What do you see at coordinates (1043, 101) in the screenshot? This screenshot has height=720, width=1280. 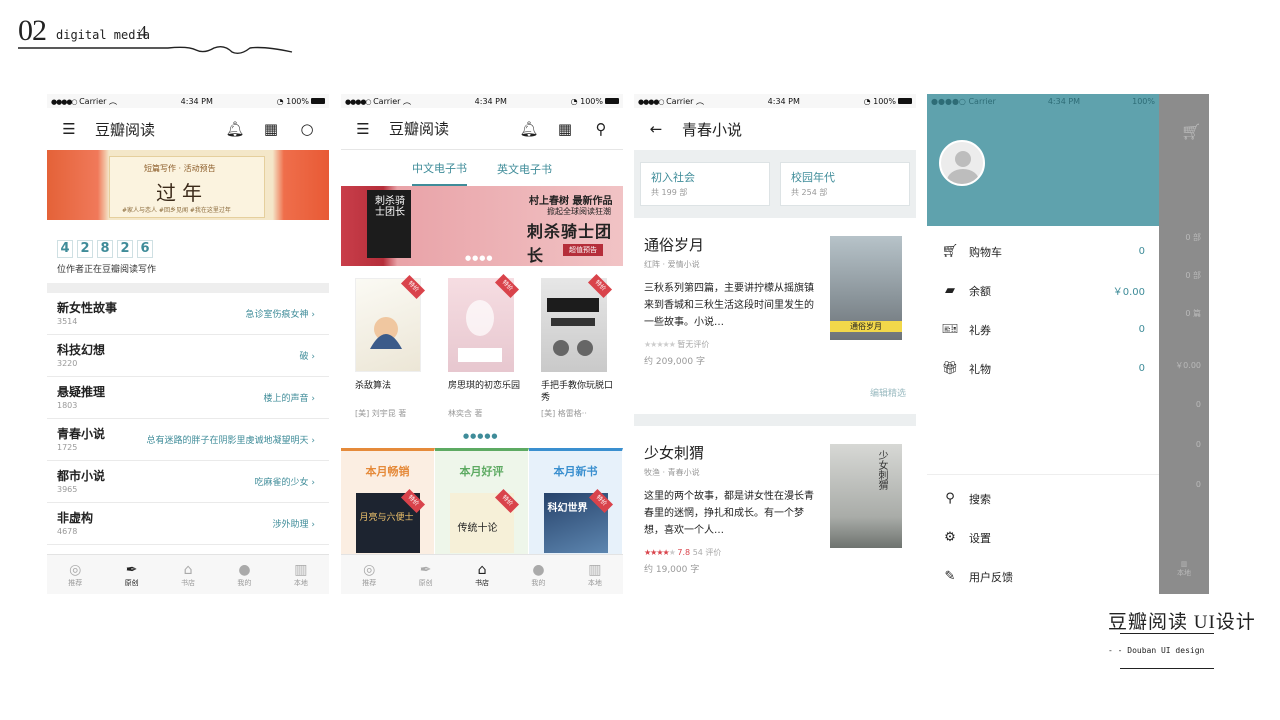 I see `status-bar: ●●●●○ Carrier 4:34 PM 100%` at bounding box center [1043, 101].